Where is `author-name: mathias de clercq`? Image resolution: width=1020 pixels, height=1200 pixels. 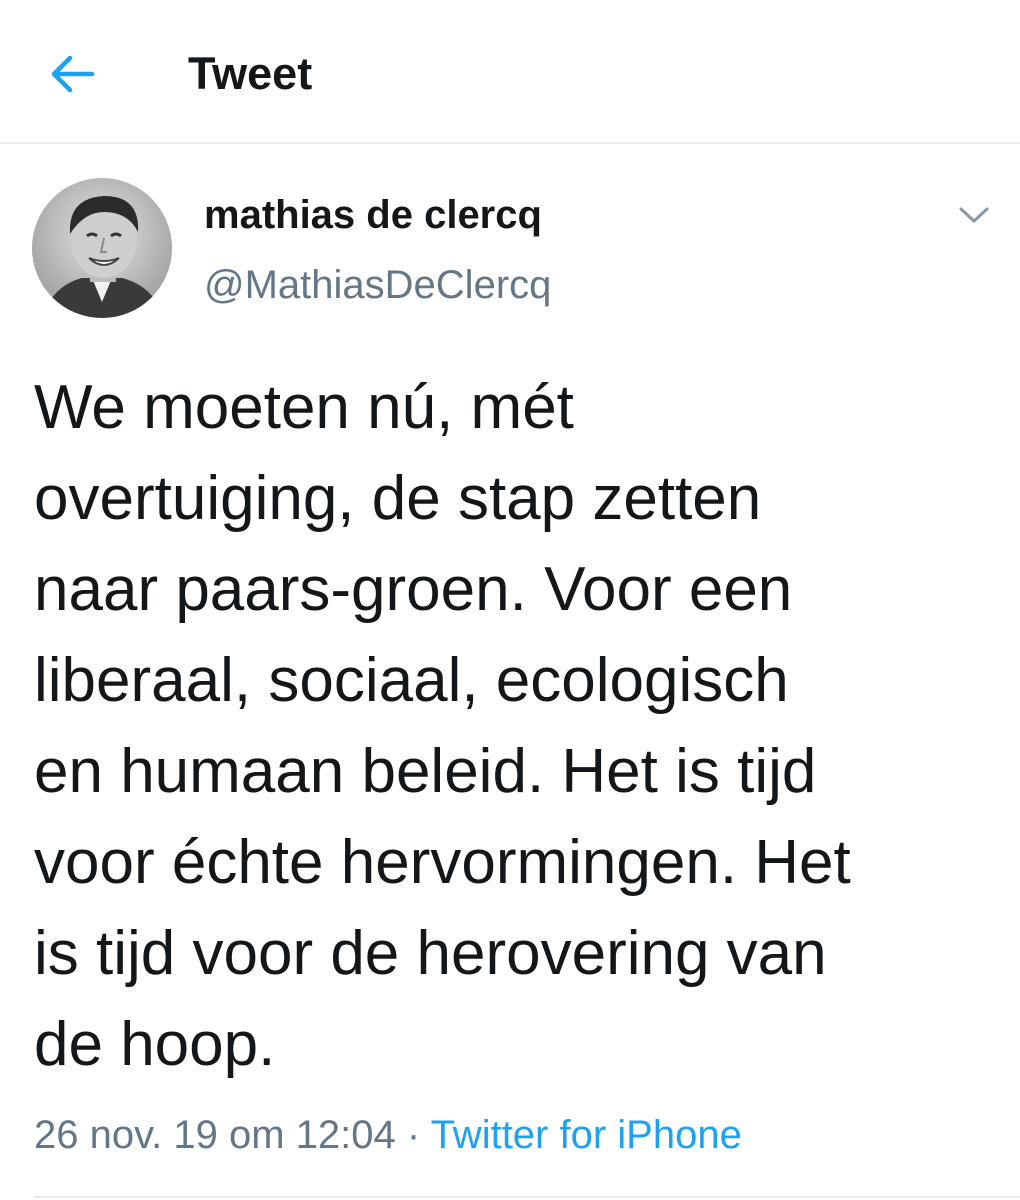
author-name: mathias de clercq is located at coordinates (373, 215).